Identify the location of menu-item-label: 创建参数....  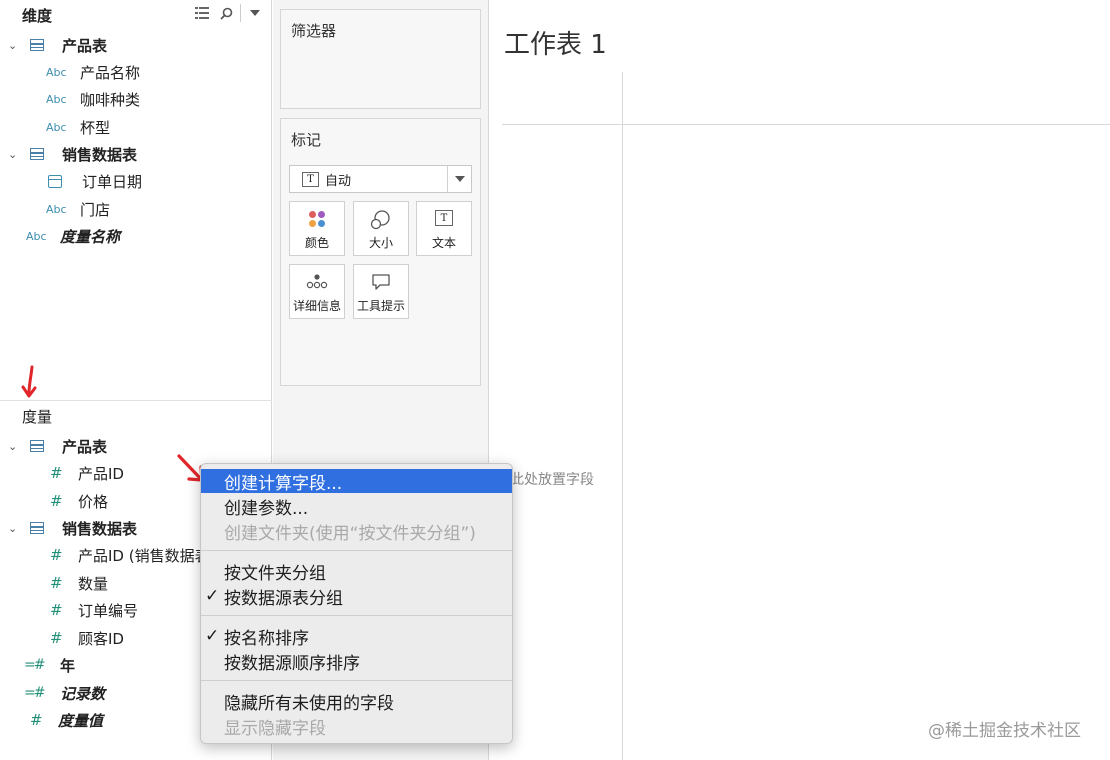
(266, 508).